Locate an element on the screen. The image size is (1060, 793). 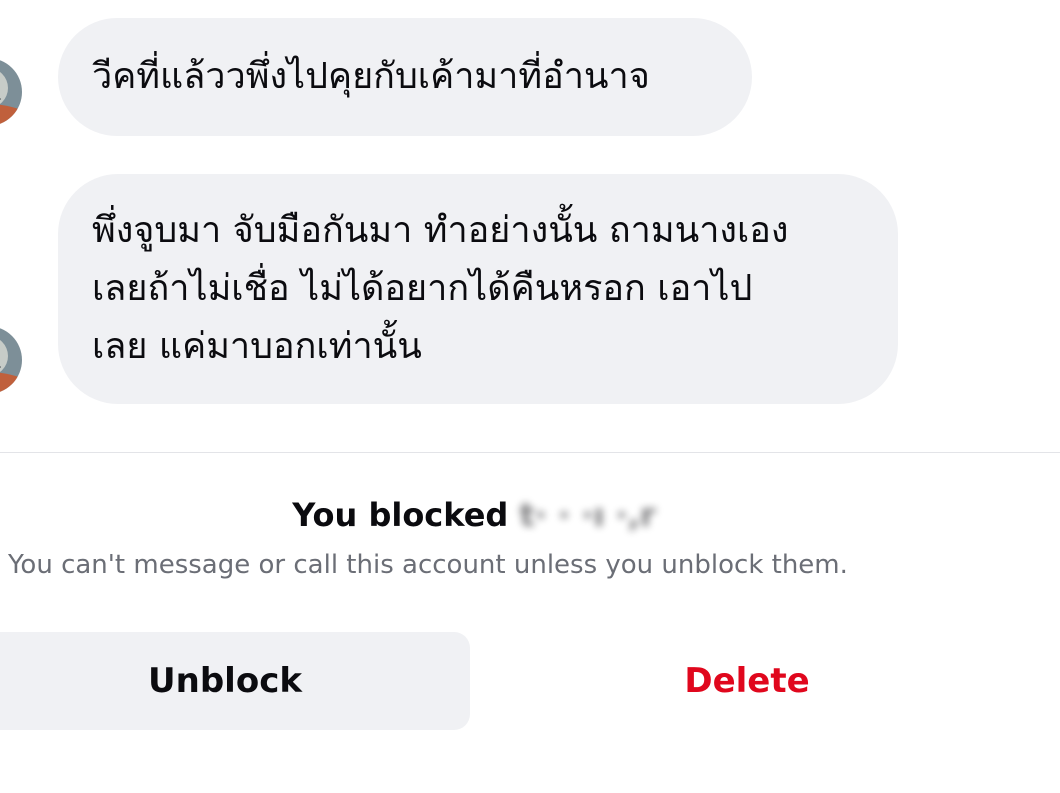
unblock-button: Unblock is located at coordinates (235, 681).